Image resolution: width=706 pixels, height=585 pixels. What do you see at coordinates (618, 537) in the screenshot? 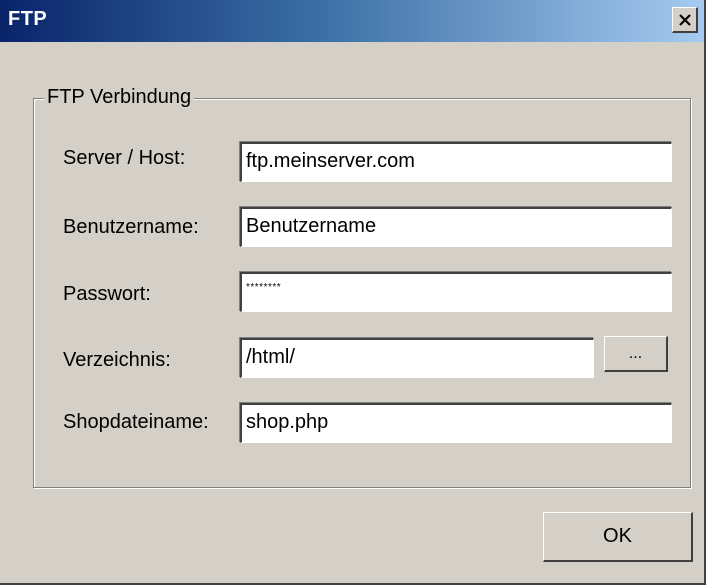
I see `ok-button: OK` at bounding box center [618, 537].